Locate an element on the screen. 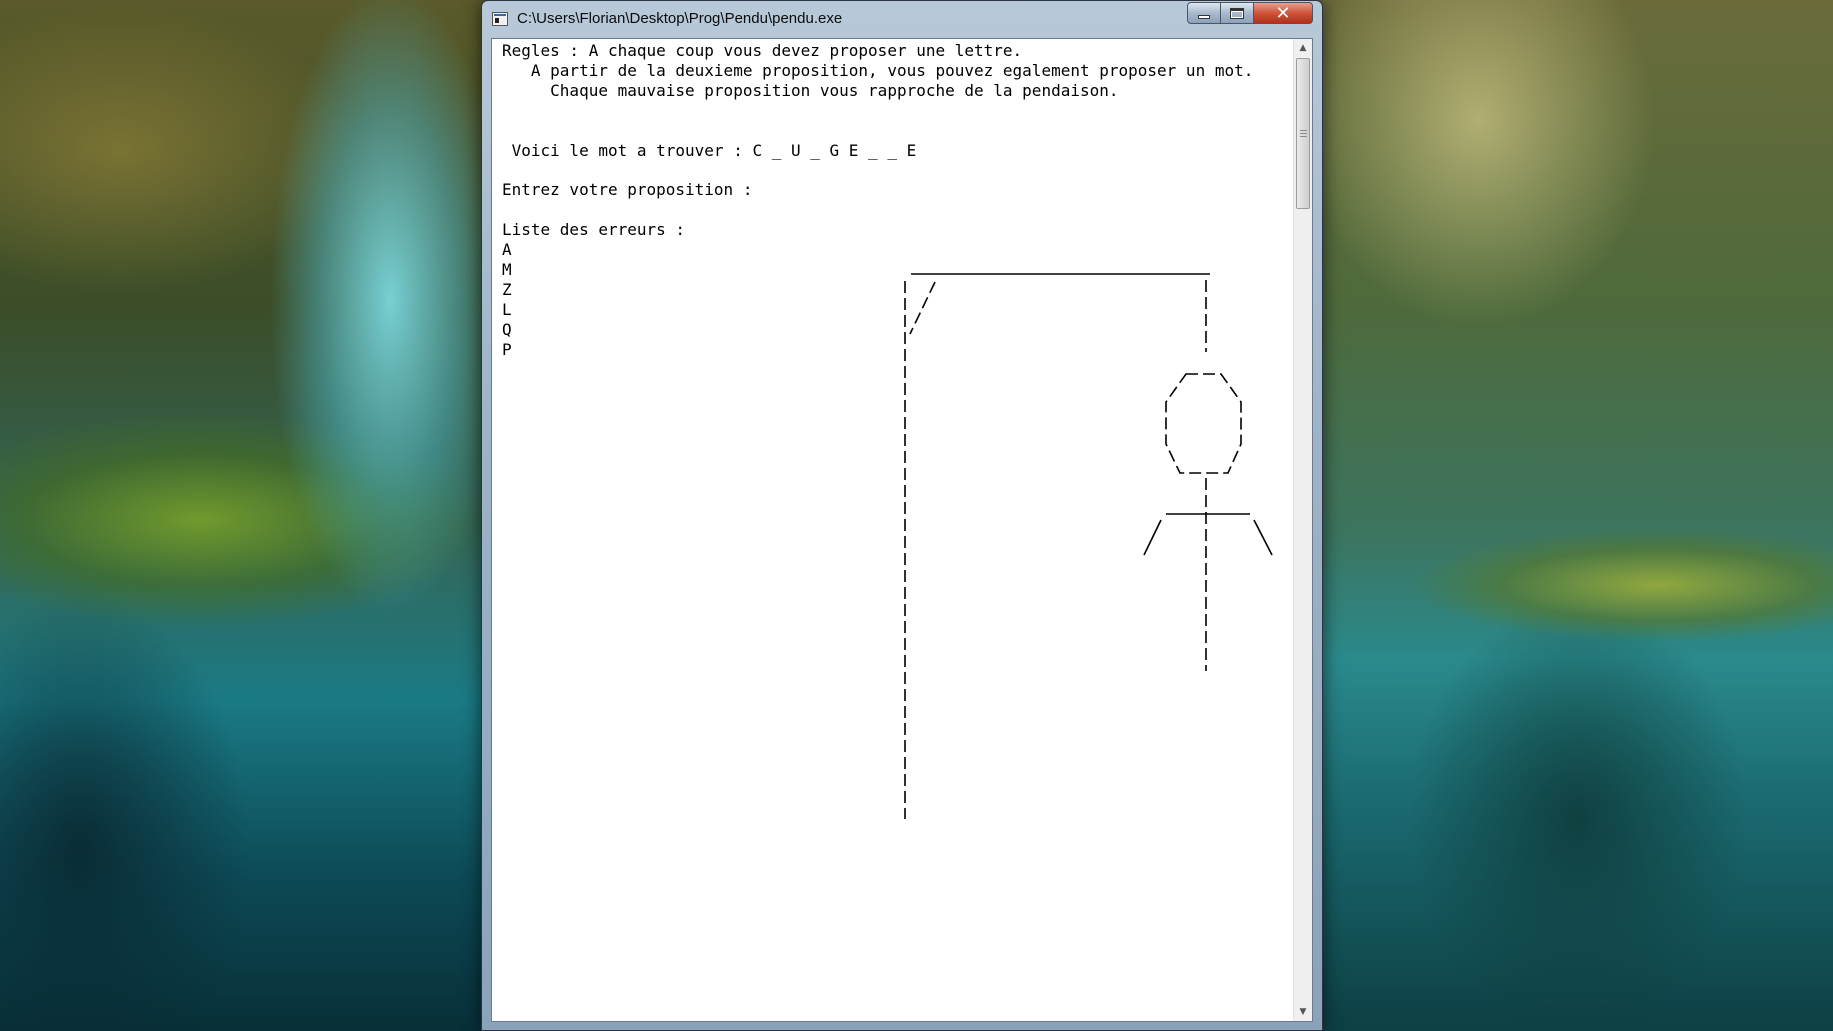 The height and width of the screenshot is (1031, 1833). error-letter: P is located at coordinates (507, 349).